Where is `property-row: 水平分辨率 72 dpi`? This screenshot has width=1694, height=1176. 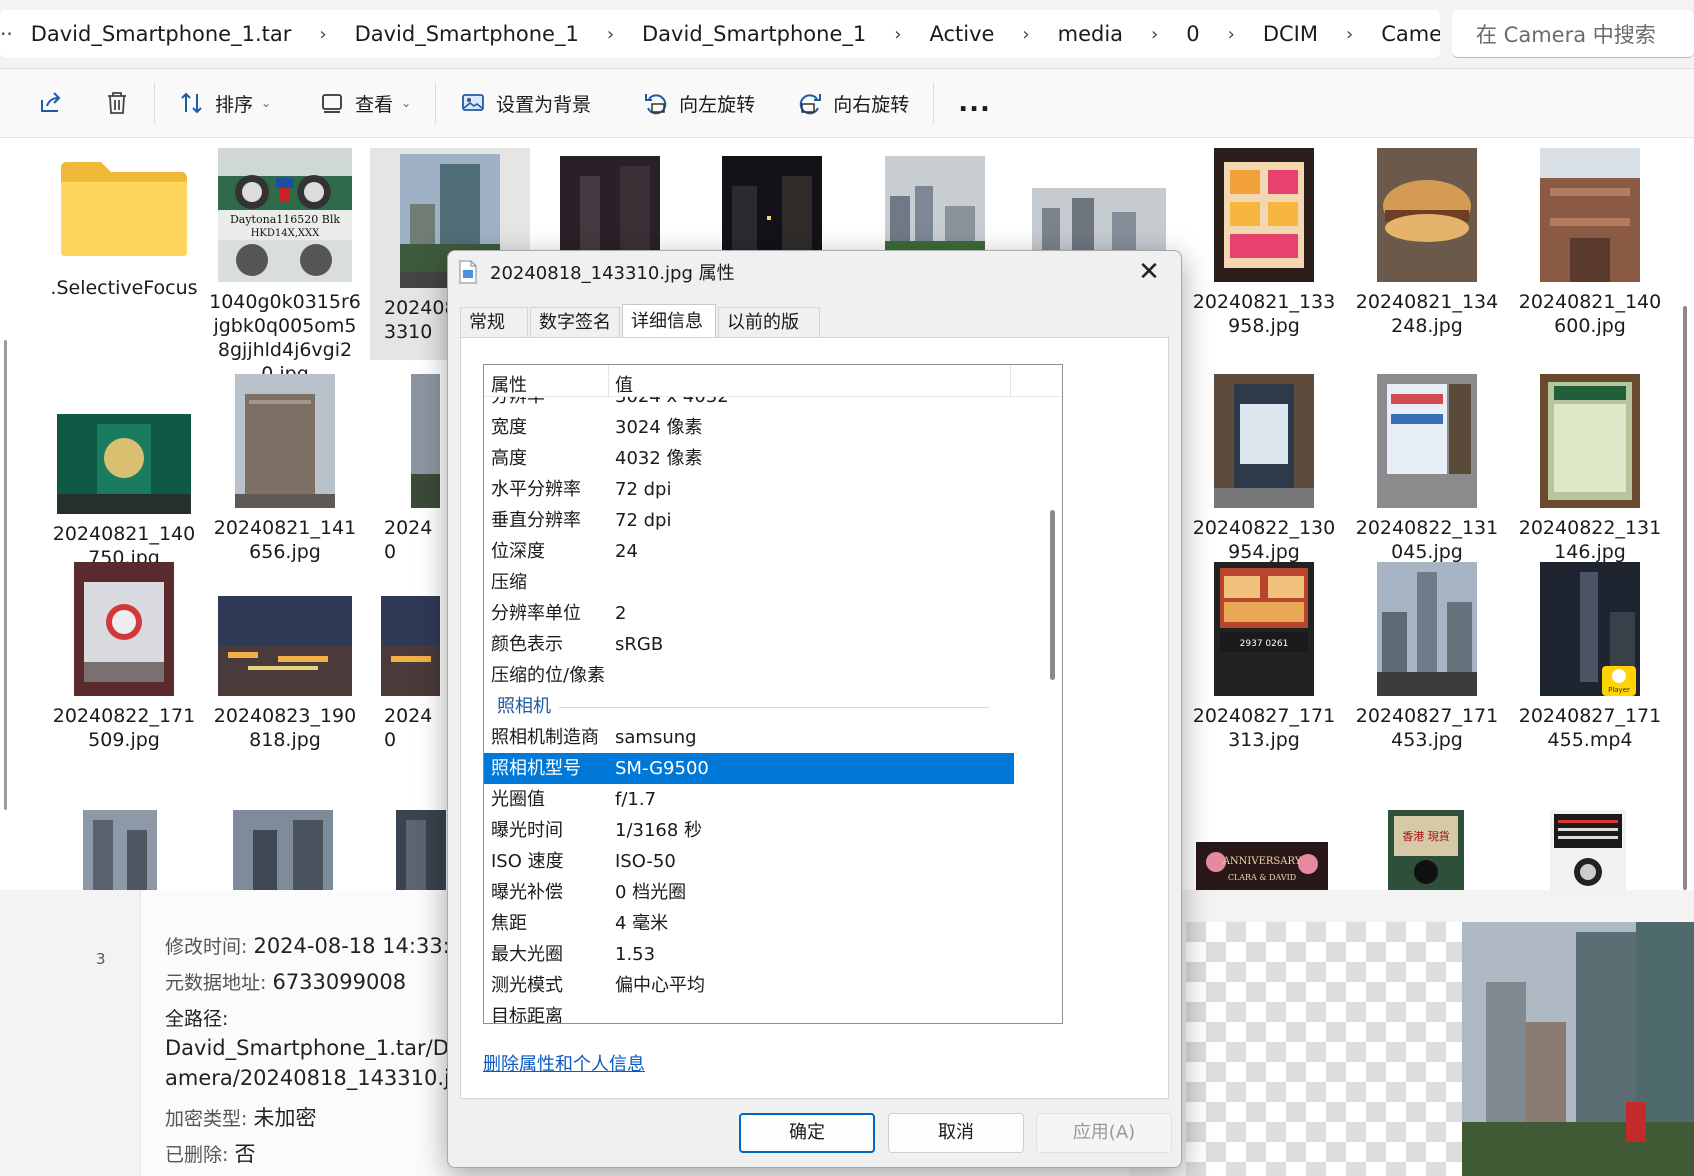 property-row: 水平分辨率 72 dpi is located at coordinates (749, 489).